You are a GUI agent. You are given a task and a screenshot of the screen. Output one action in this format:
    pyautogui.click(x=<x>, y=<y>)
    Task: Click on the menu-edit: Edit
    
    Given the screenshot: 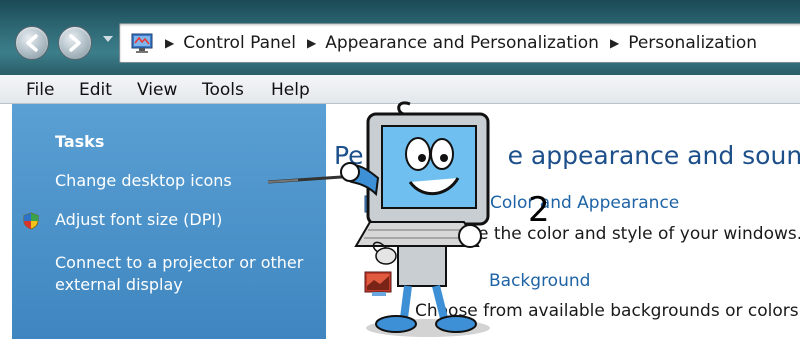 What is the action you would take?
    pyautogui.click(x=95, y=90)
    